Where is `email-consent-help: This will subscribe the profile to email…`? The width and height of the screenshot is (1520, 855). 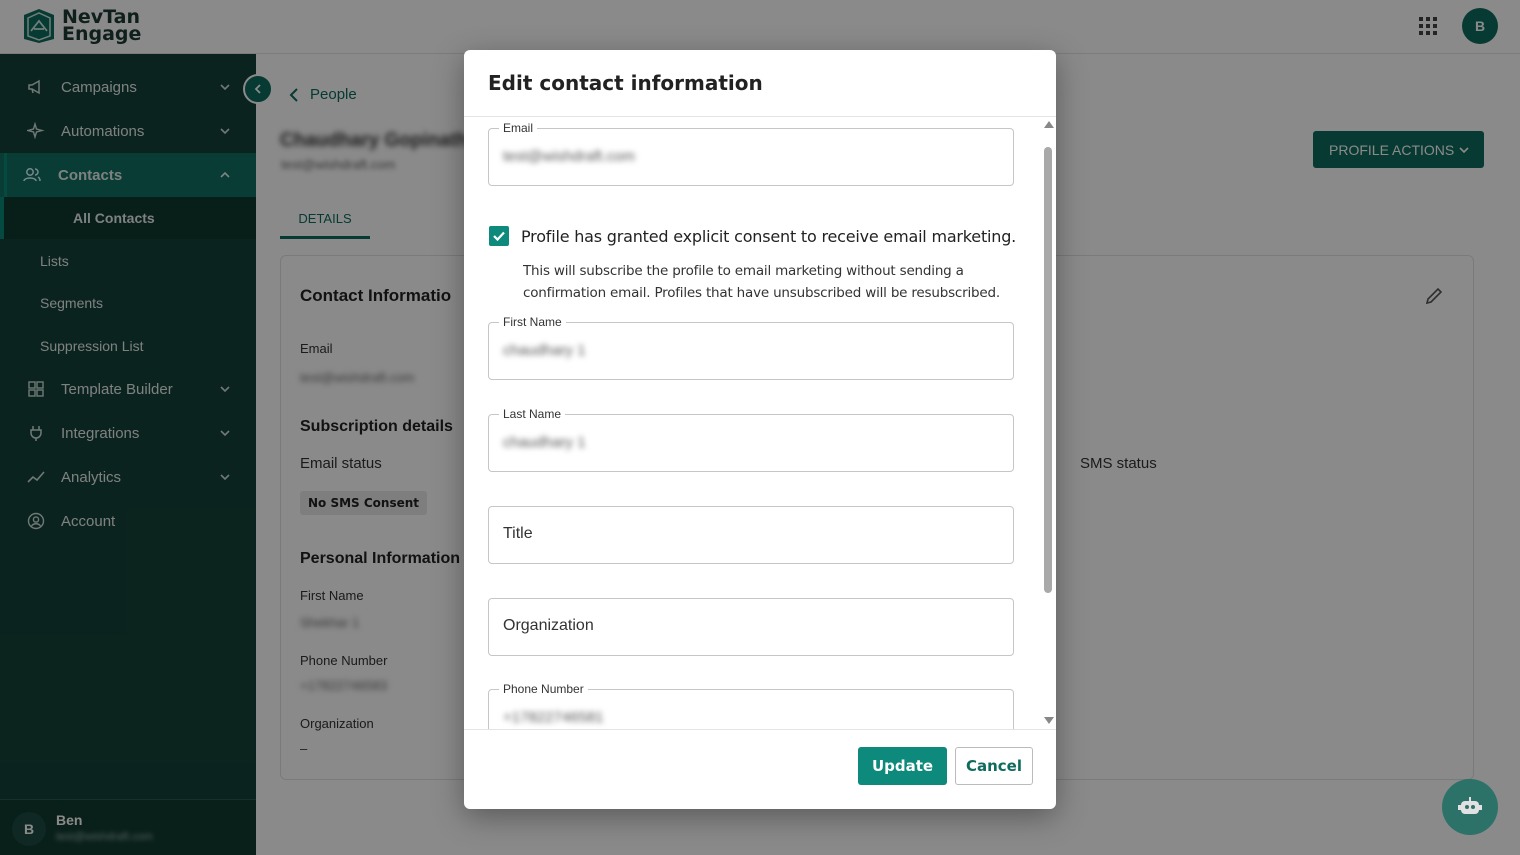
email-consent-help: This will subscribe the profile to email… is located at coordinates (761, 282).